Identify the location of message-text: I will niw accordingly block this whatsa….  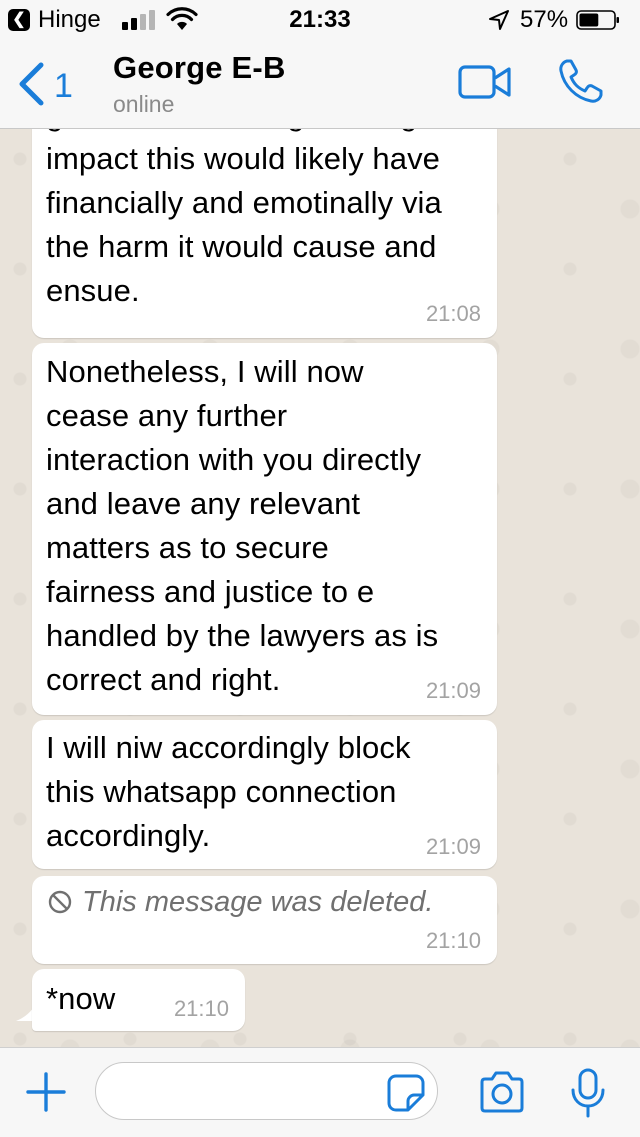
(228, 791).